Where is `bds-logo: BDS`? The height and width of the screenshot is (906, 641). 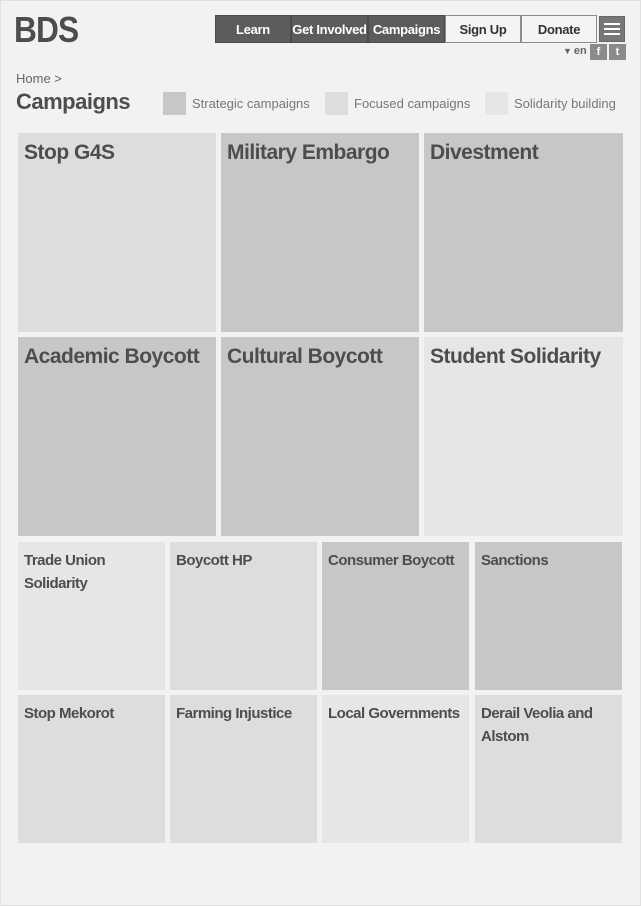
bds-logo: BDS is located at coordinates (46, 30).